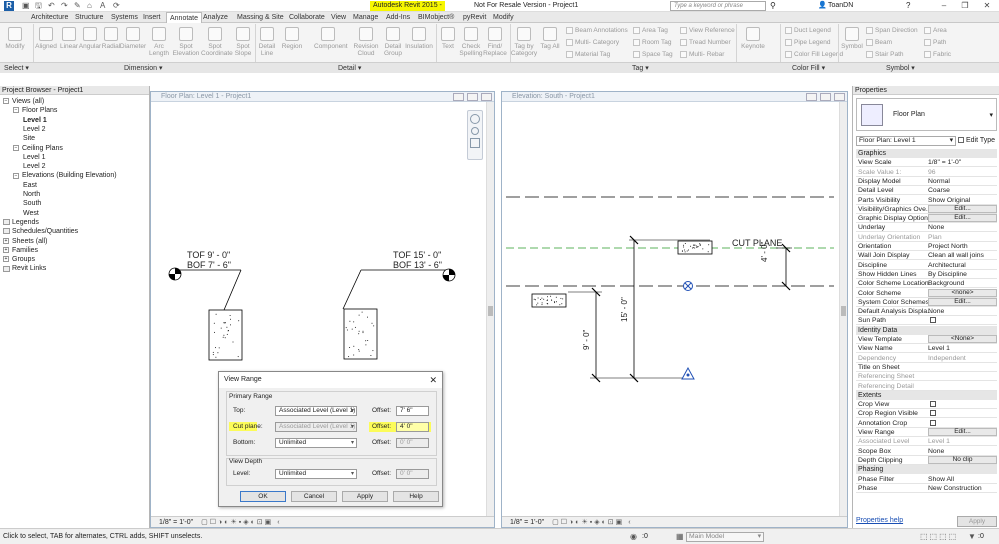  Describe the element at coordinates (490, 310) in the screenshot. I see `vertical-scrollbar` at that location.